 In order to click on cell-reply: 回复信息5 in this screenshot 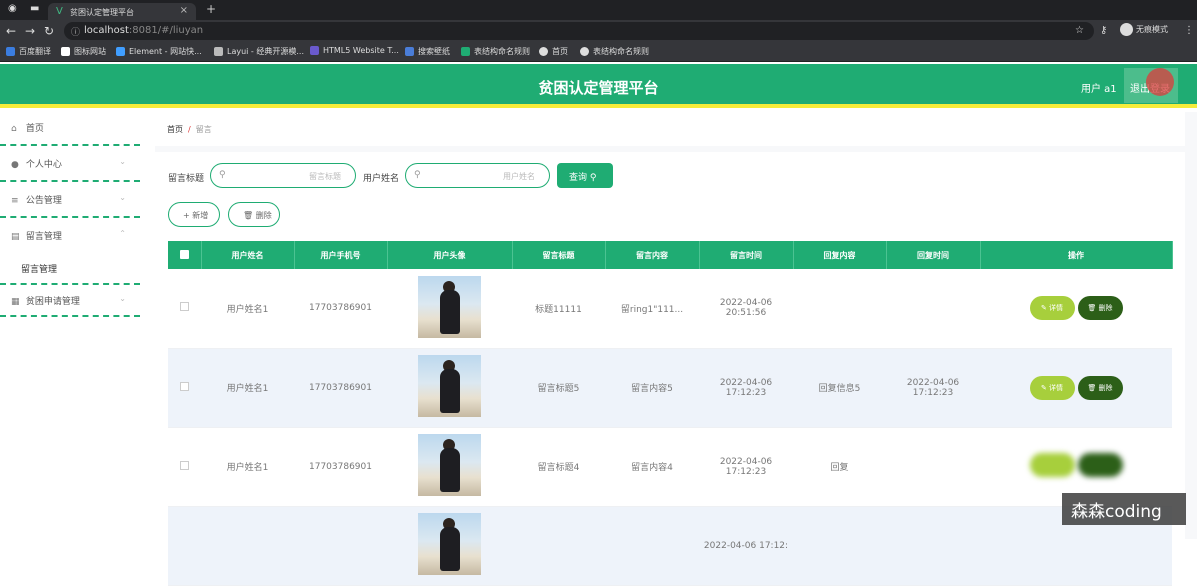, I will do `click(839, 388)`.